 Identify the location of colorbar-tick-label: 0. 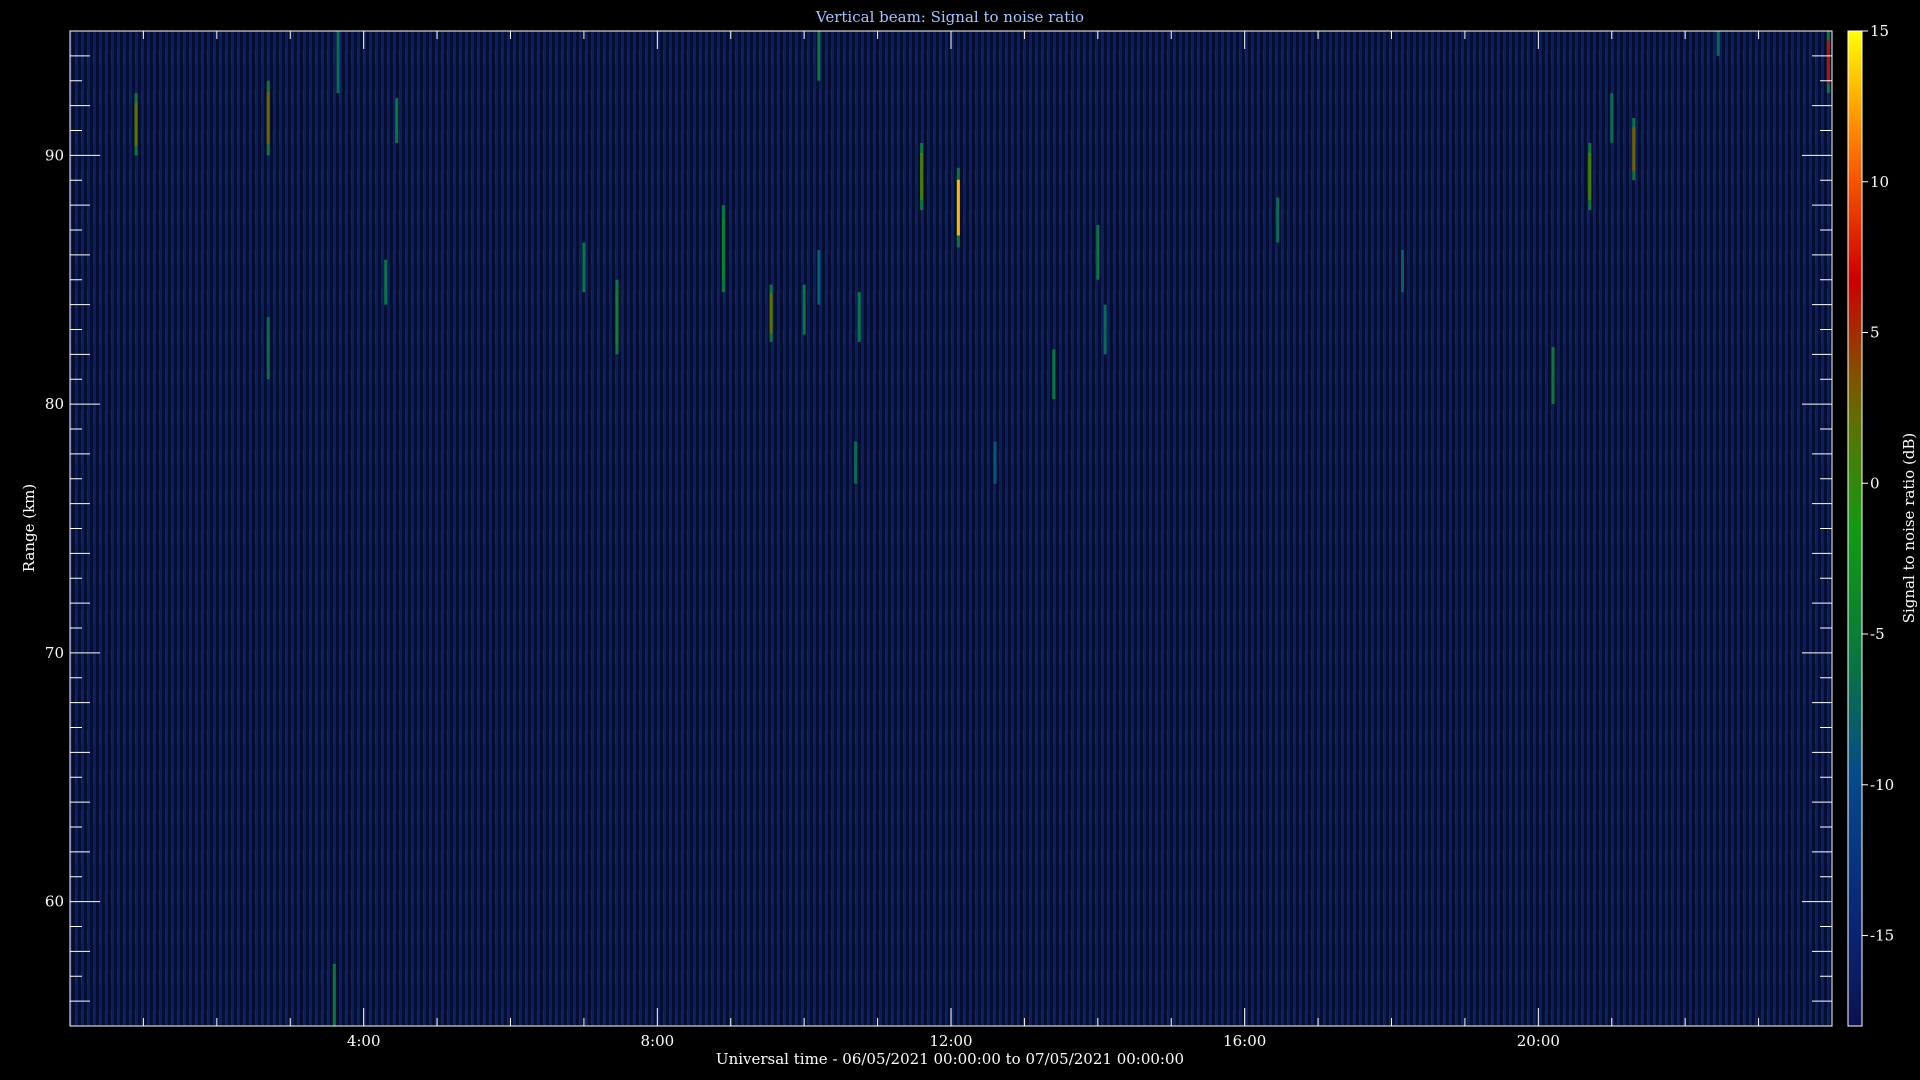
(1875, 483).